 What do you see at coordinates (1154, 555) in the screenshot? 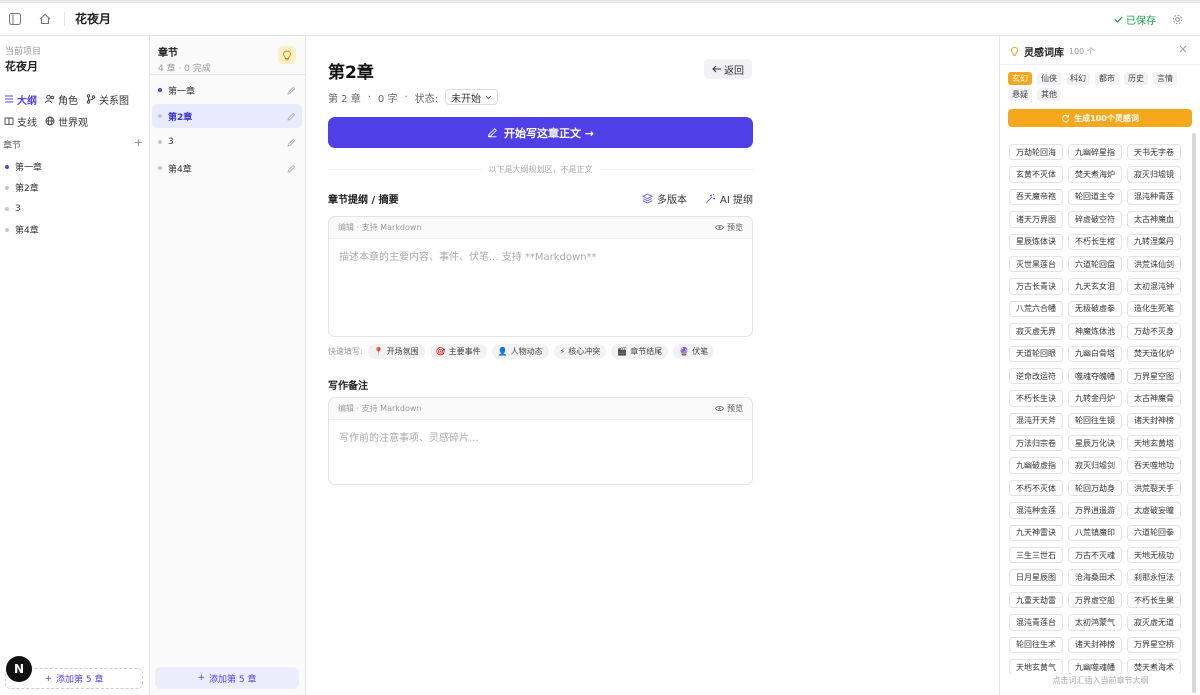
I see `inspiration-word: 天地无极功` at bounding box center [1154, 555].